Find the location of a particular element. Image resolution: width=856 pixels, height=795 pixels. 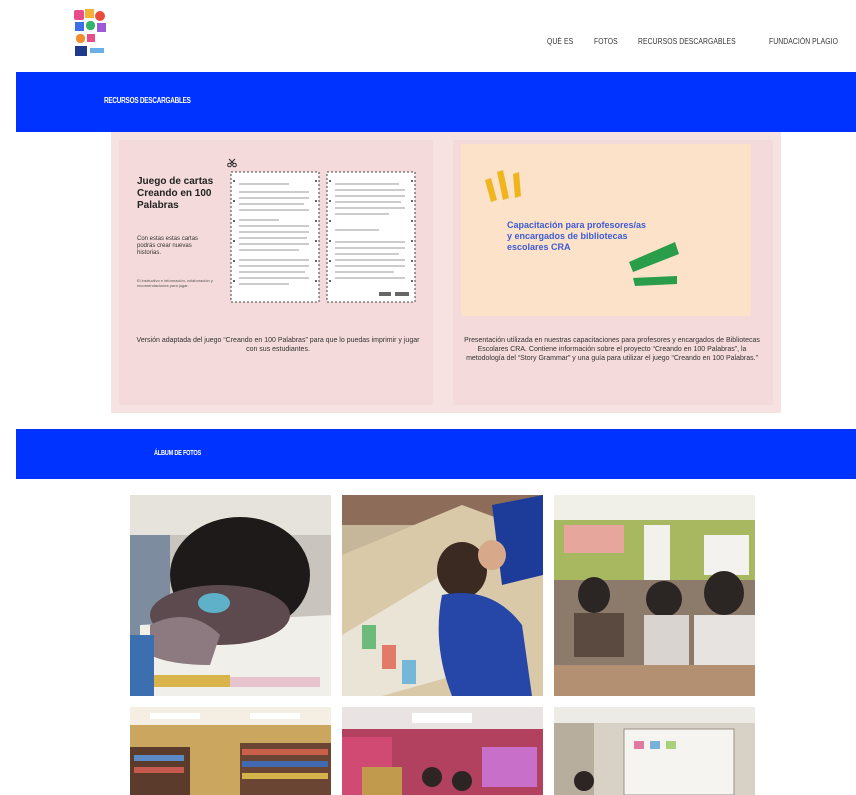

album-section-header: ÁLBUM DE FOTOS is located at coordinates (436, 454).